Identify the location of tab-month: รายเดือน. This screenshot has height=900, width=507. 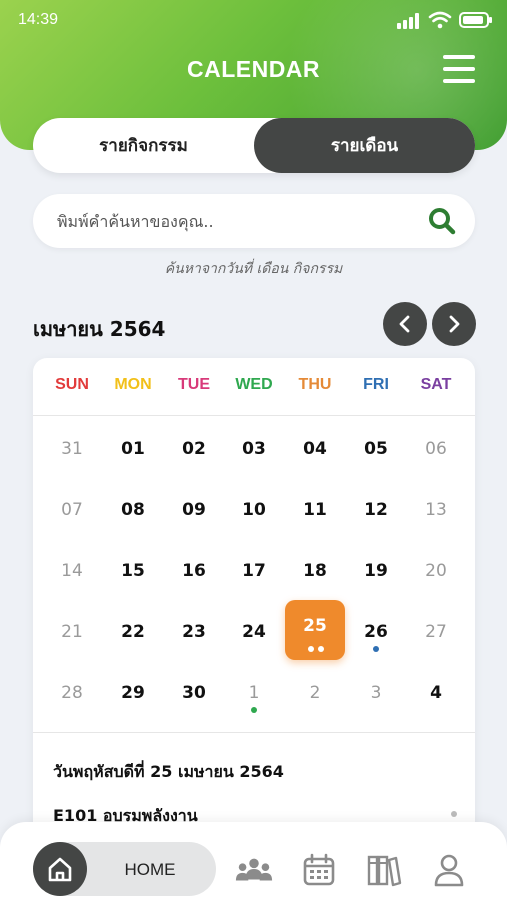
(364, 145).